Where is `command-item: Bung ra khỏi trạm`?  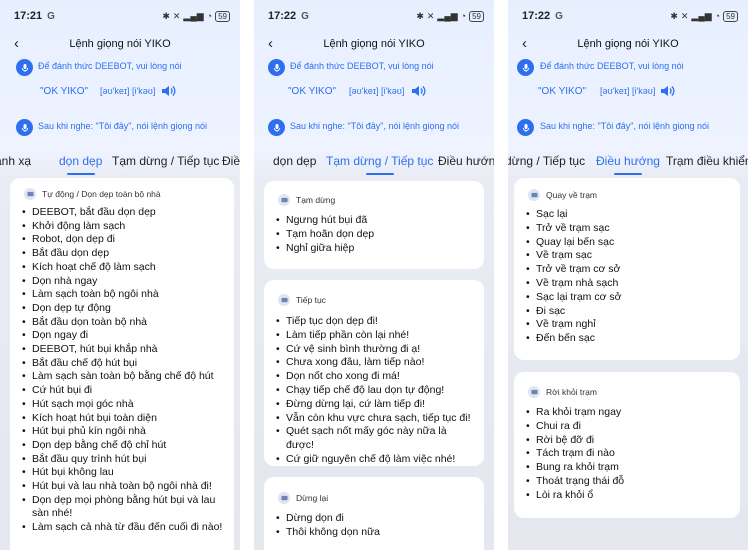
command-item: Bung ra khỏi trạm is located at coordinates (629, 468).